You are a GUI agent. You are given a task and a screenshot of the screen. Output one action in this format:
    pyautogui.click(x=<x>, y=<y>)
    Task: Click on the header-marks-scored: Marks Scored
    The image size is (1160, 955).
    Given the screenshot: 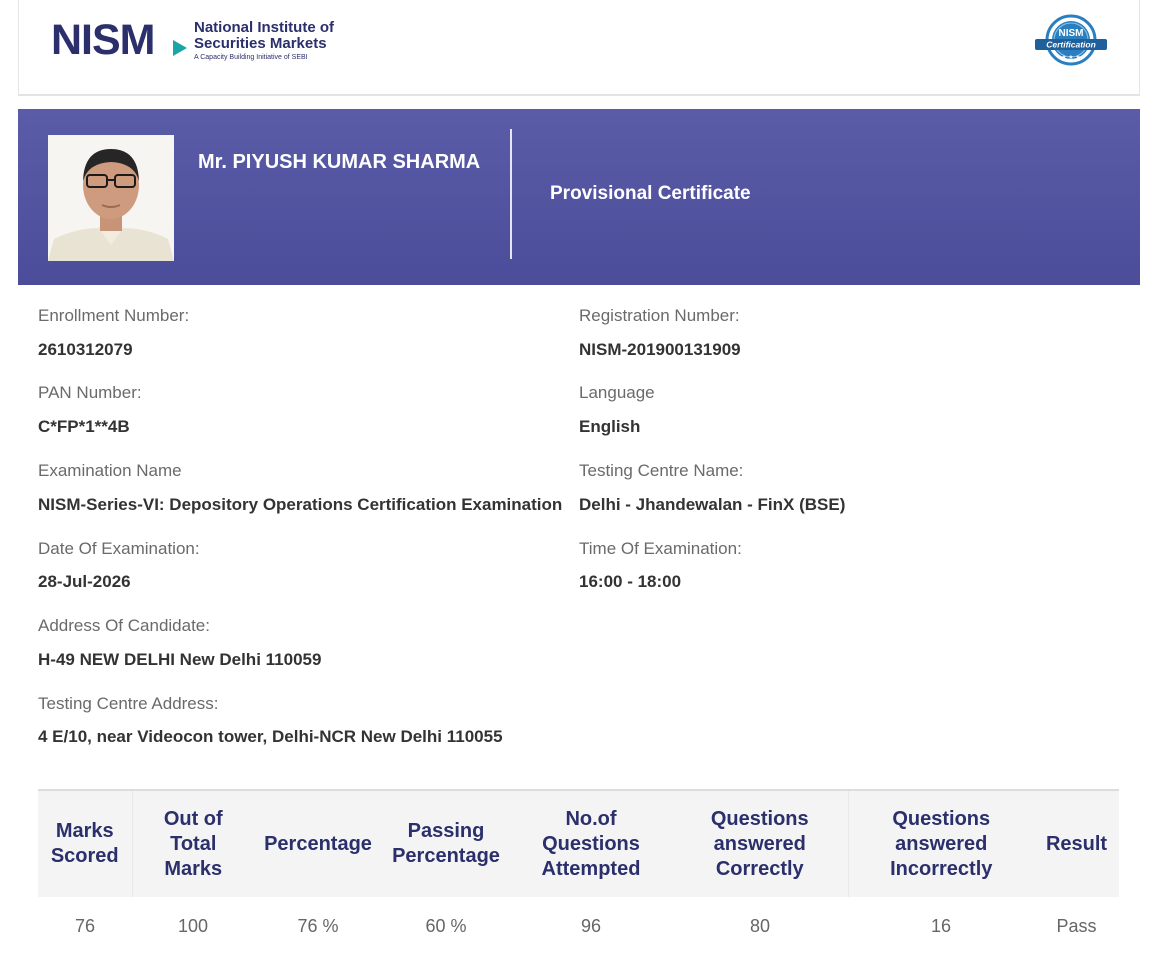 What is the action you would take?
    pyautogui.click(x=85, y=843)
    